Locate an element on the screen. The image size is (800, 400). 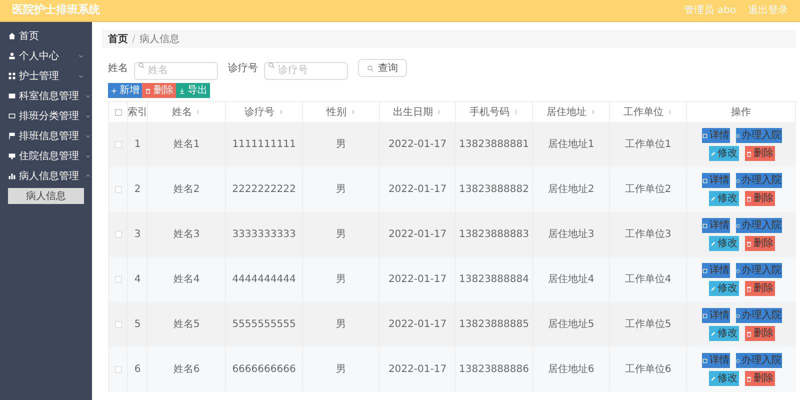
table-cell-text: 2222222222 is located at coordinates (264, 190).